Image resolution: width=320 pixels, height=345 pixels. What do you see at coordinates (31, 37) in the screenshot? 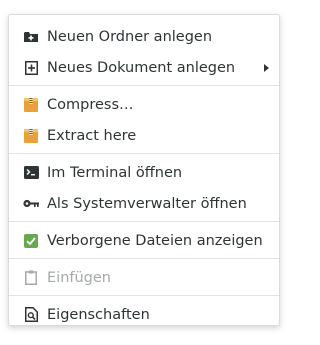
I see `folder-new-icon` at bounding box center [31, 37].